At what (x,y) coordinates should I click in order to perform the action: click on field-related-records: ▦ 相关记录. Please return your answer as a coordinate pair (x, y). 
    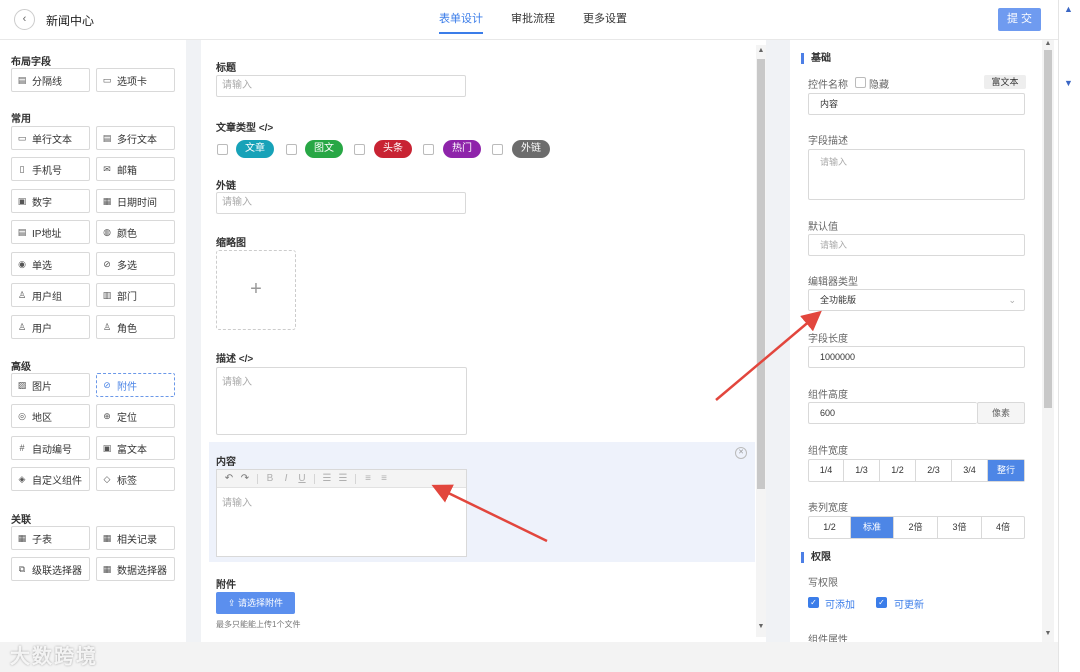
    Looking at the image, I should click on (135, 538).